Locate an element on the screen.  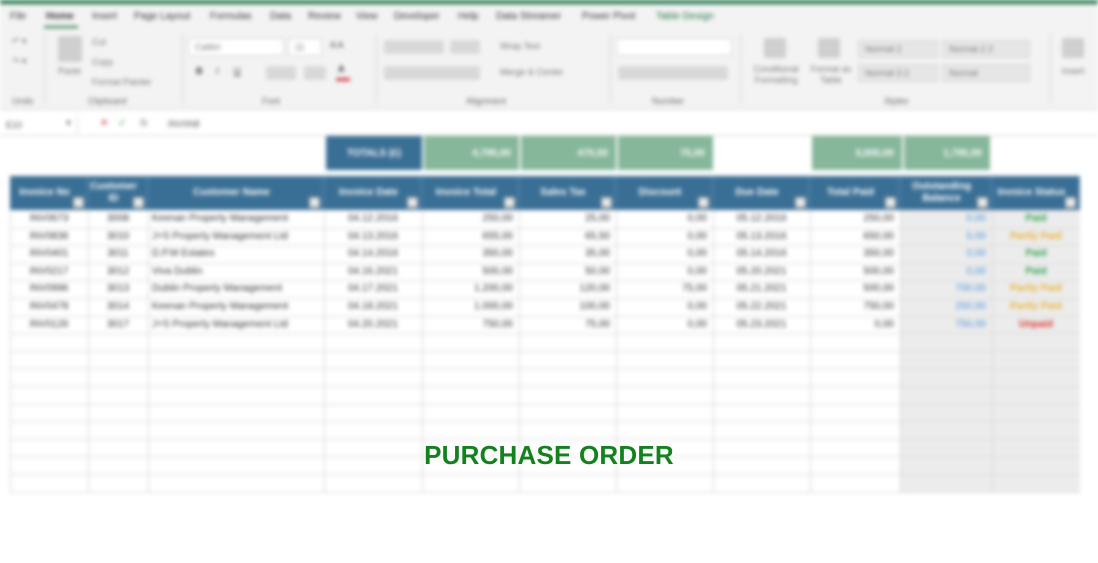
cell-invoice-no: INV0126 is located at coordinates (49, 325).